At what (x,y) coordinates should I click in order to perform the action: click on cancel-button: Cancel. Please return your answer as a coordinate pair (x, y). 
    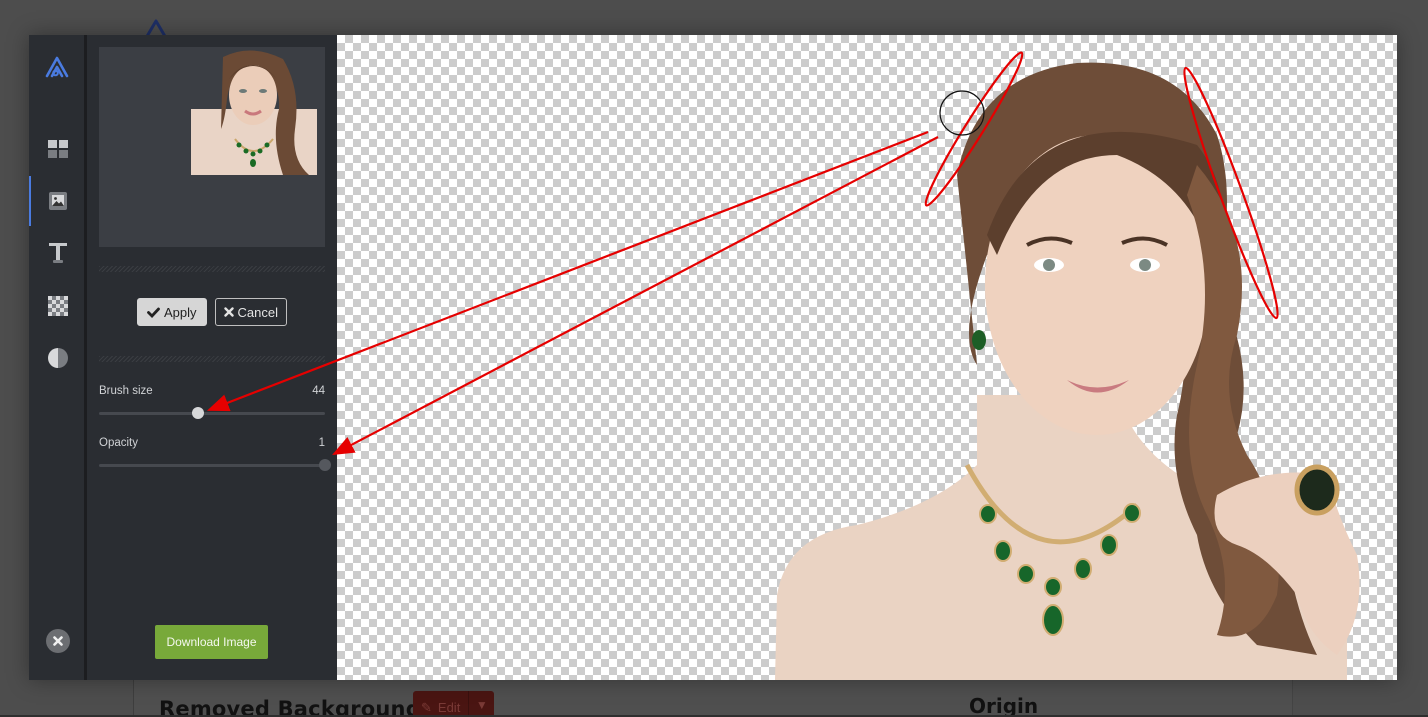
    Looking at the image, I should click on (250, 312).